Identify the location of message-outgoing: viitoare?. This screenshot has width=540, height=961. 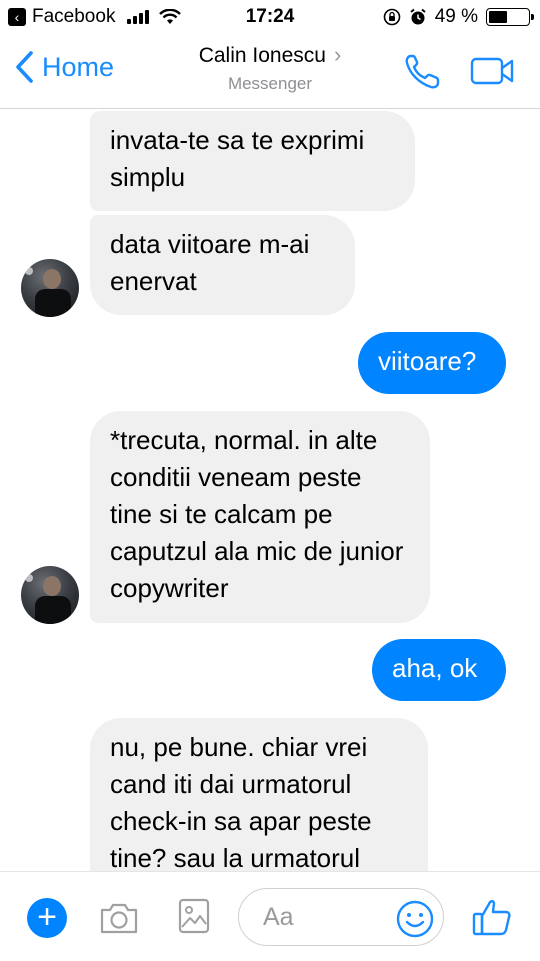
(432, 363).